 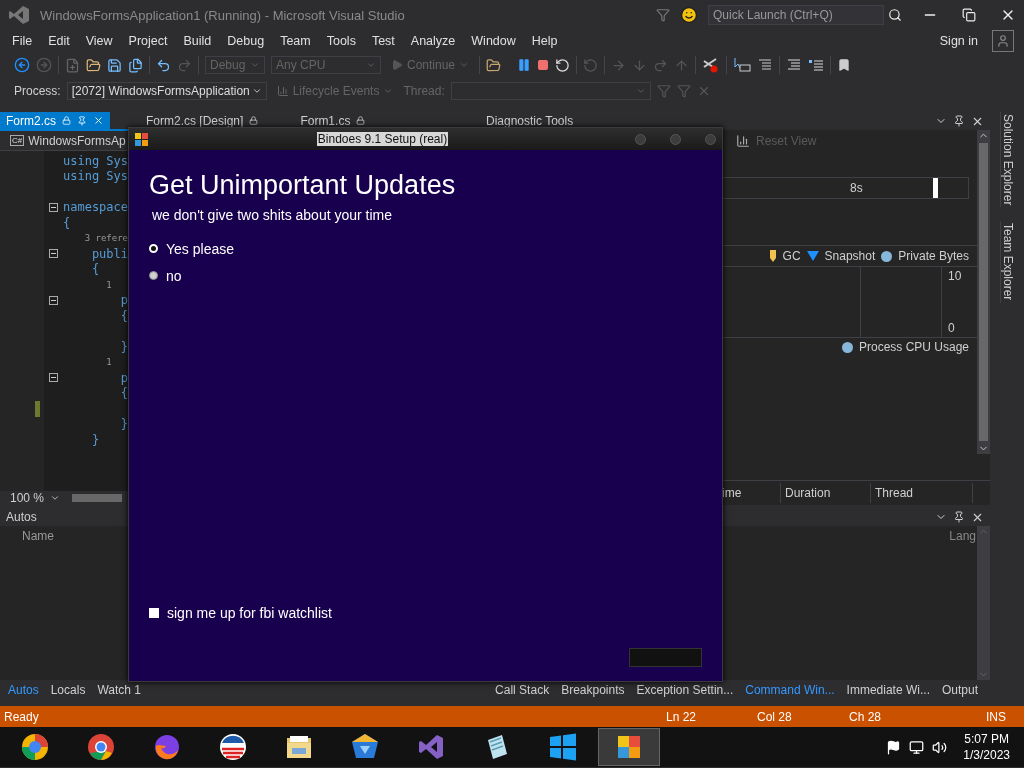 I want to click on pause-icon, so click(x=524, y=65).